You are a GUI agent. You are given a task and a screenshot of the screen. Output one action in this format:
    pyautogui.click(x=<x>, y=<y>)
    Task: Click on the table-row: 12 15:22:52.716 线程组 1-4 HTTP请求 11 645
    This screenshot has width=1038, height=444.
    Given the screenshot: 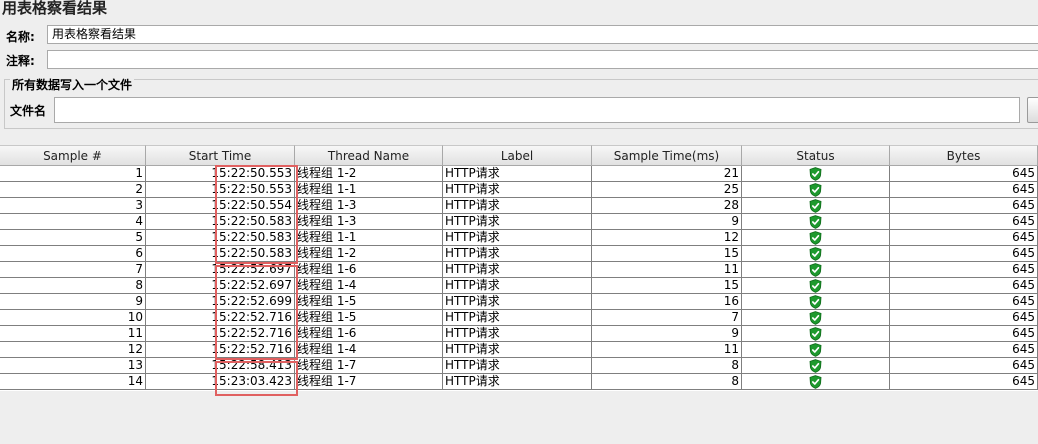 What is the action you would take?
    pyautogui.click(x=519, y=350)
    